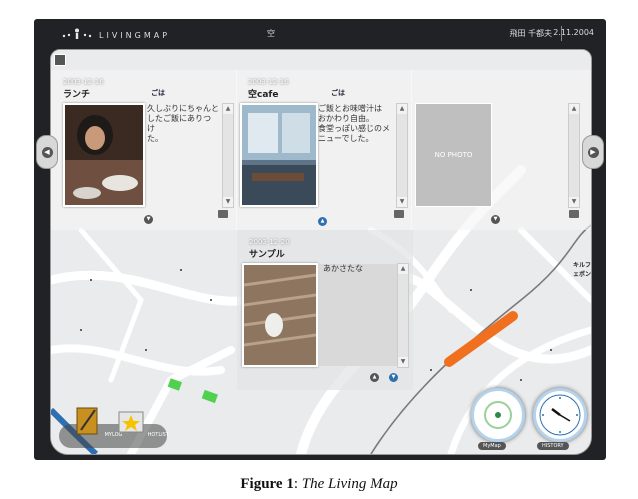  What do you see at coordinates (131, 422) in the screenshot?
I see `folder-star-icon` at bounding box center [131, 422].